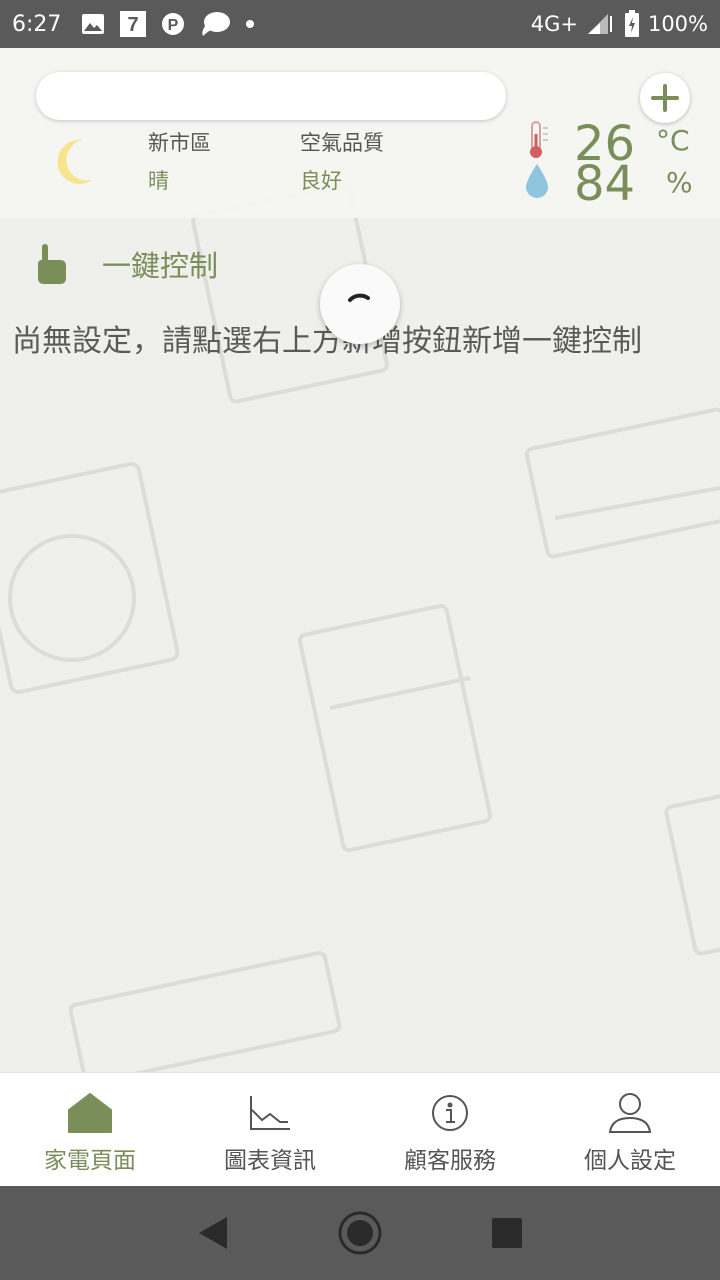 This screenshot has width=720, height=1280. Describe the element at coordinates (321, 181) in the screenshot. I see `air-quality-value: 良好` at that location.